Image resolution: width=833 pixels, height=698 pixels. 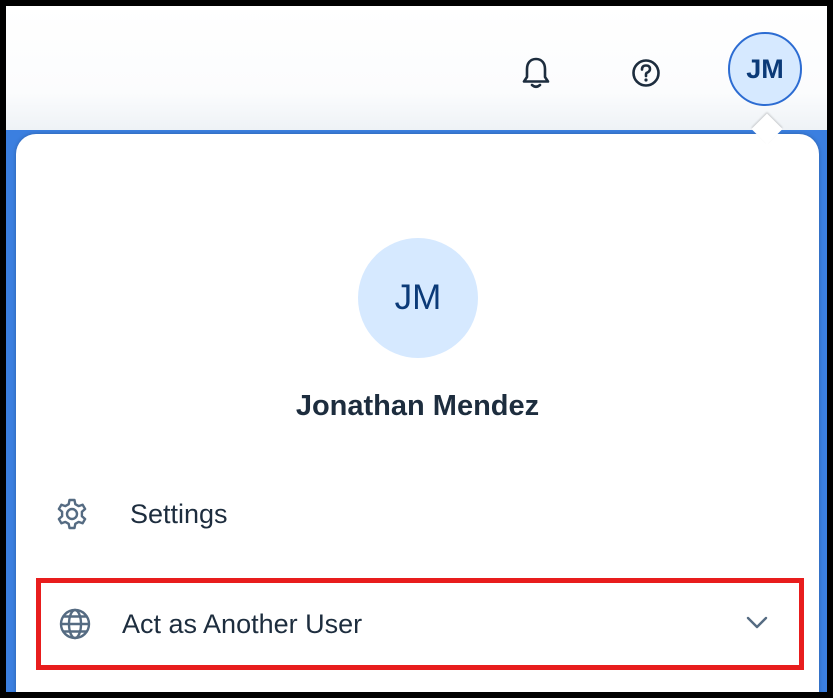 I want to click on help-icon, so click(x=646, y=73).